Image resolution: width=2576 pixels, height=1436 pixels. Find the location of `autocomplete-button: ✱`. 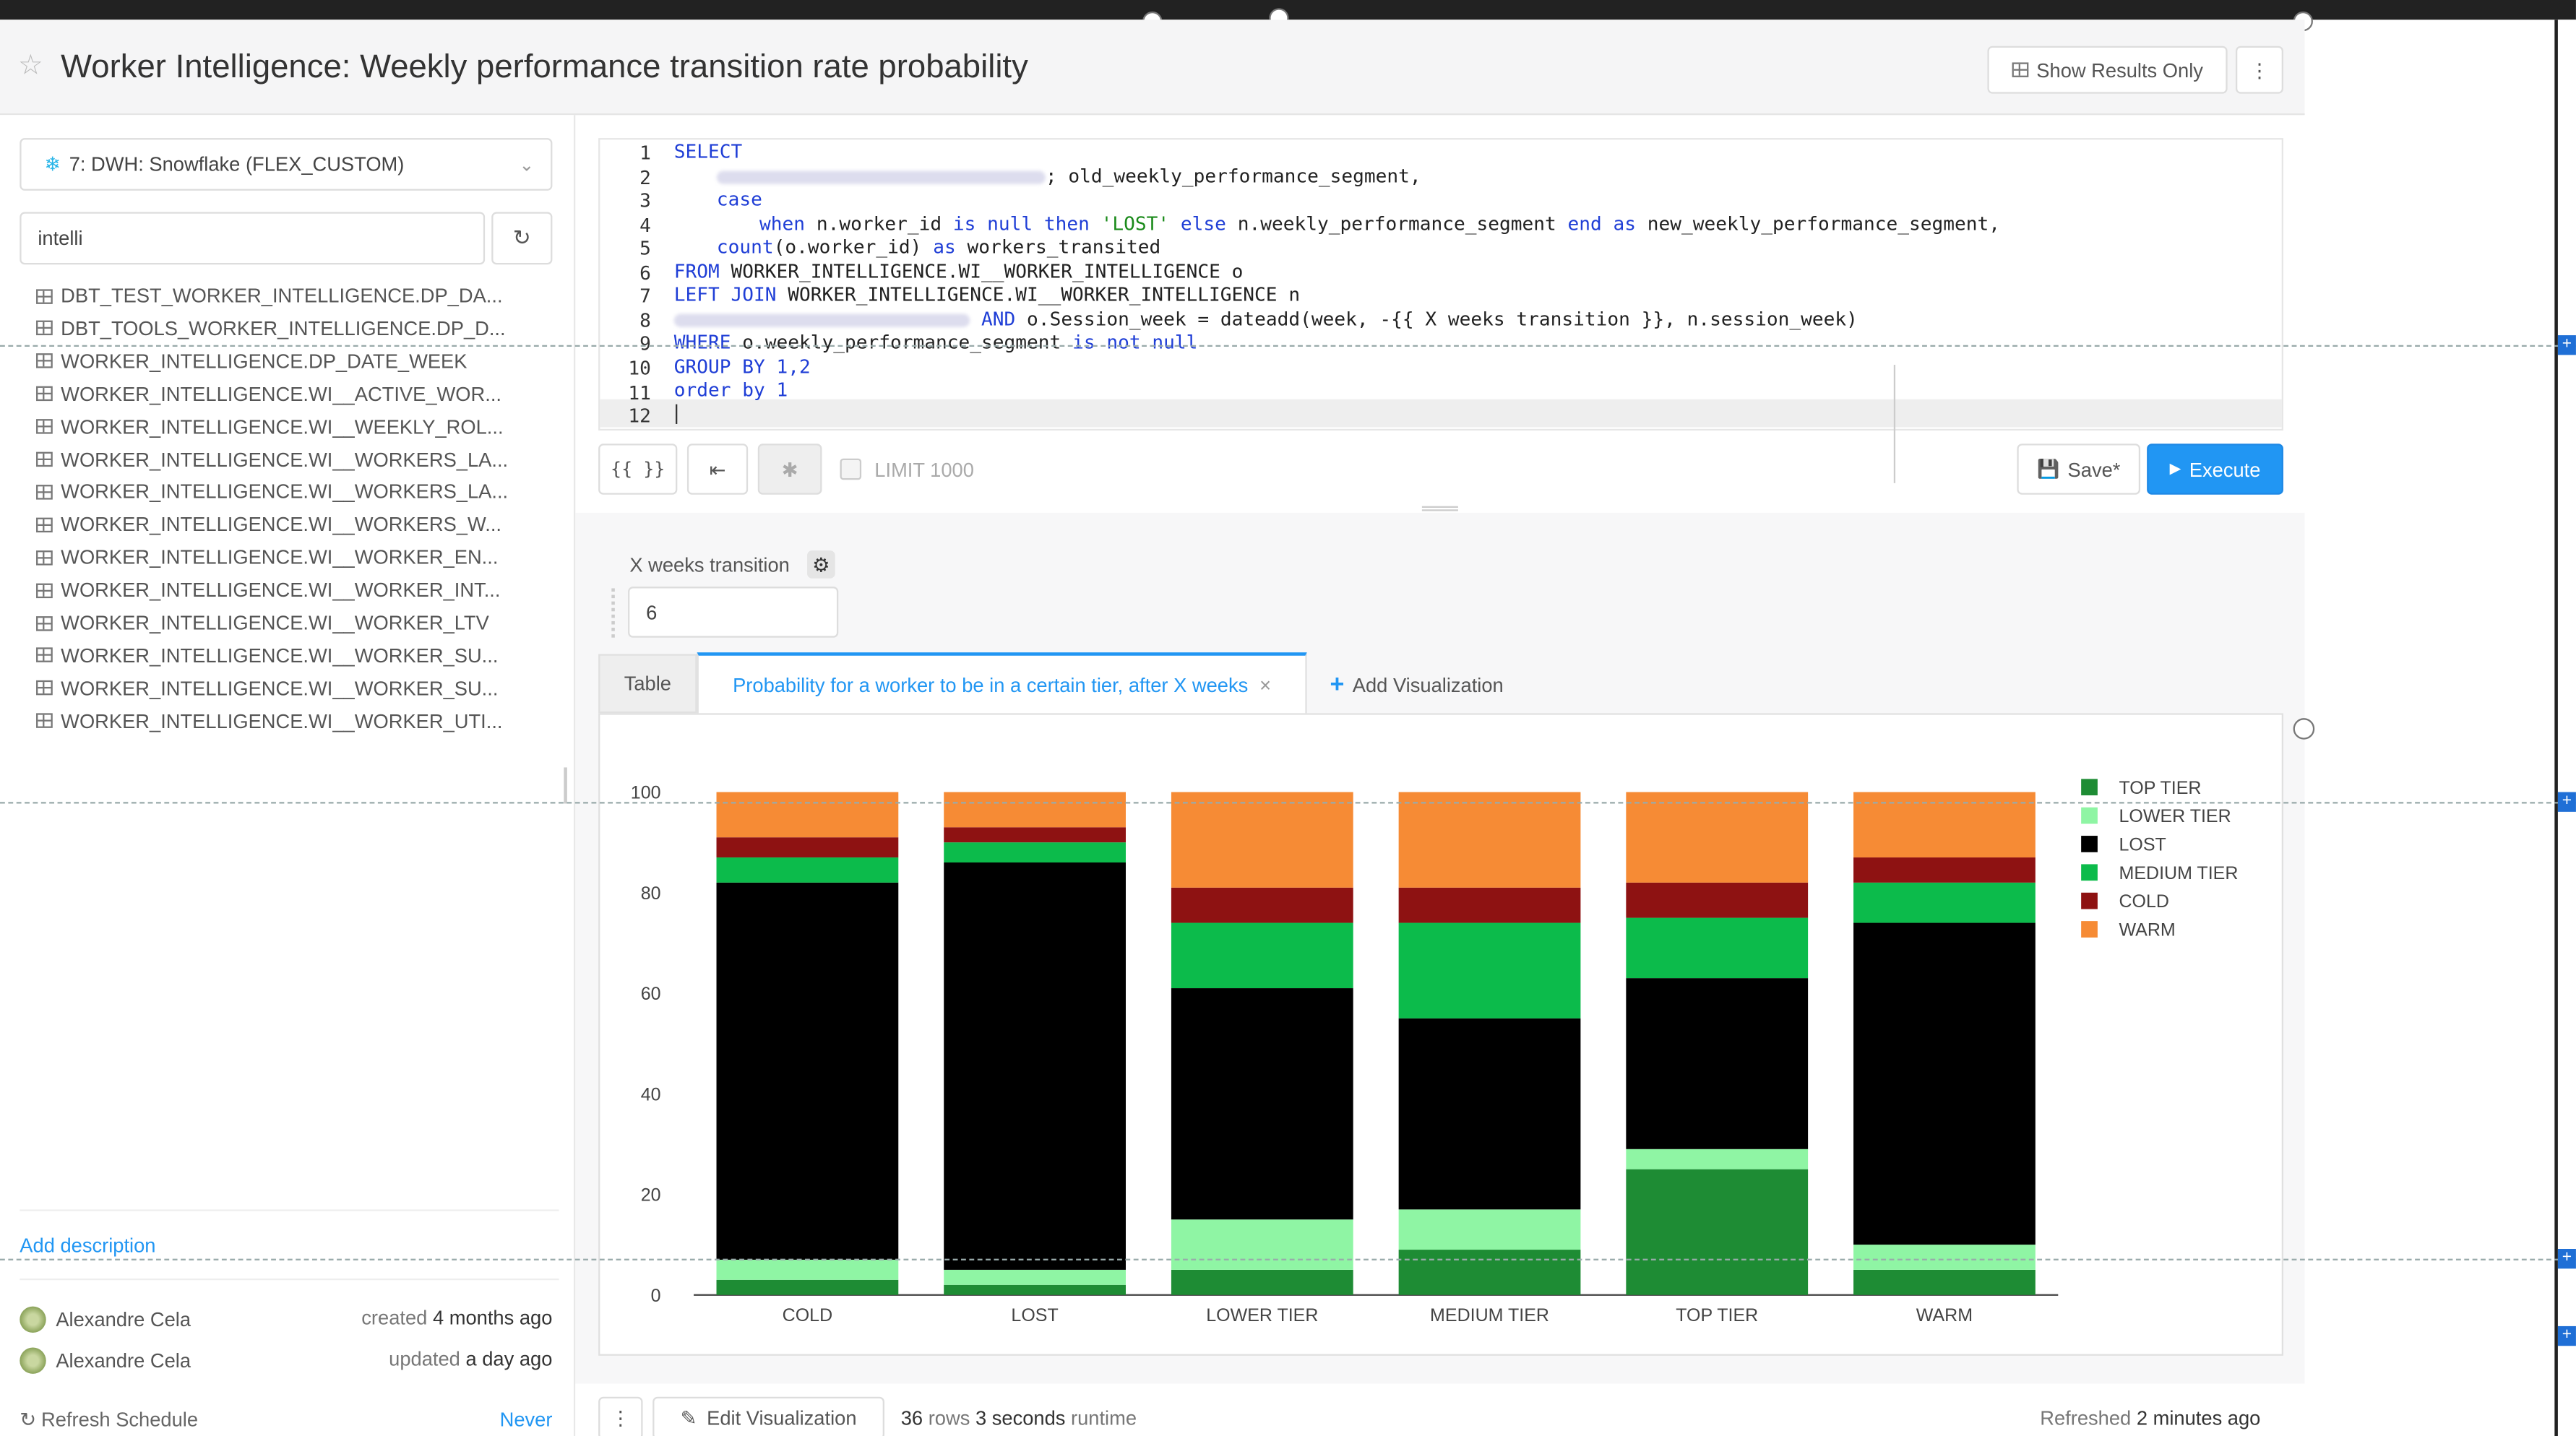

autocomplete-button: ✱ is located at coordinates (789, 469).